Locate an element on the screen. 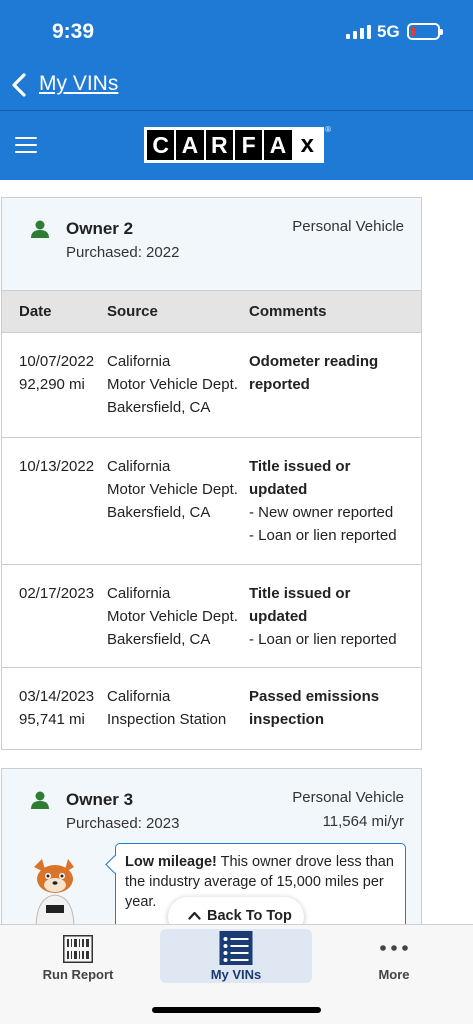  row-date: 02/17/2023 is located at coordinates (57, 593).